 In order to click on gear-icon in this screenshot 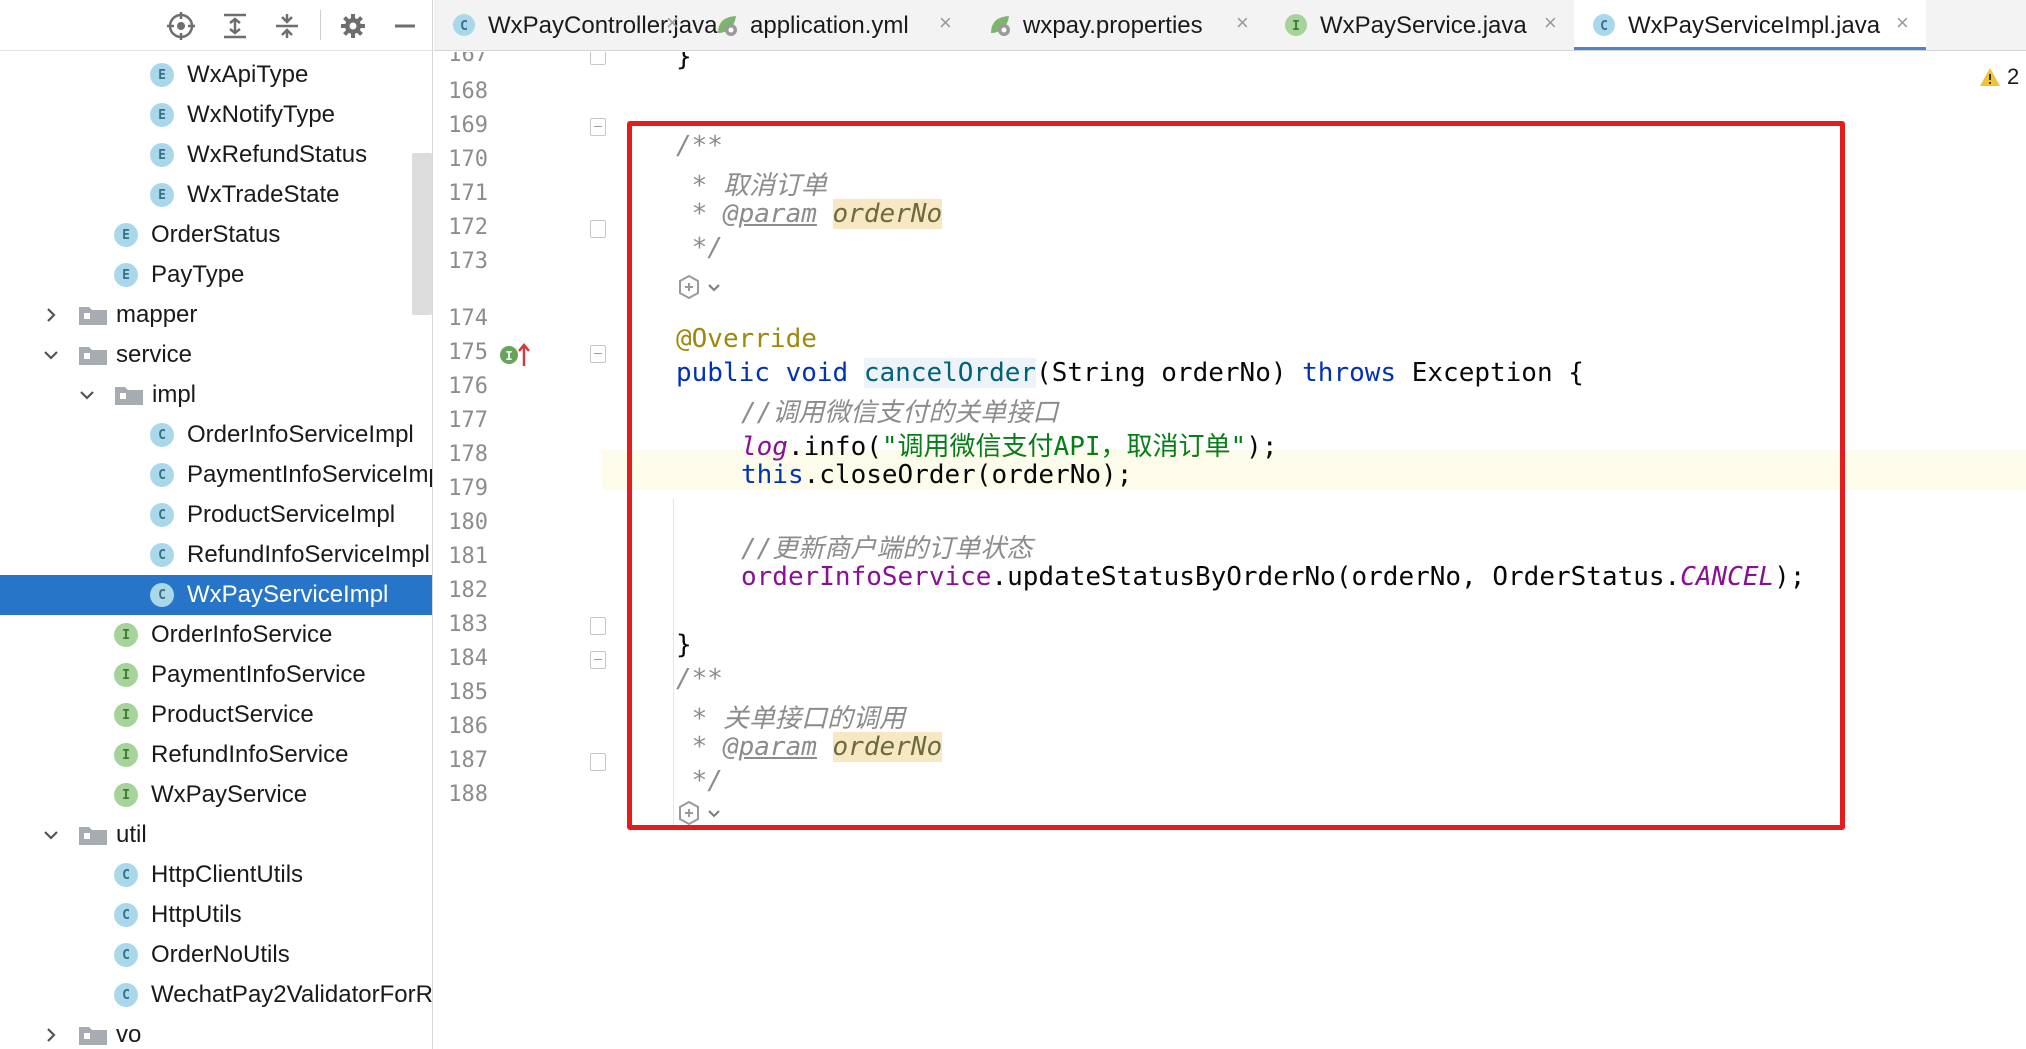, I will do `click(353, 26)`.